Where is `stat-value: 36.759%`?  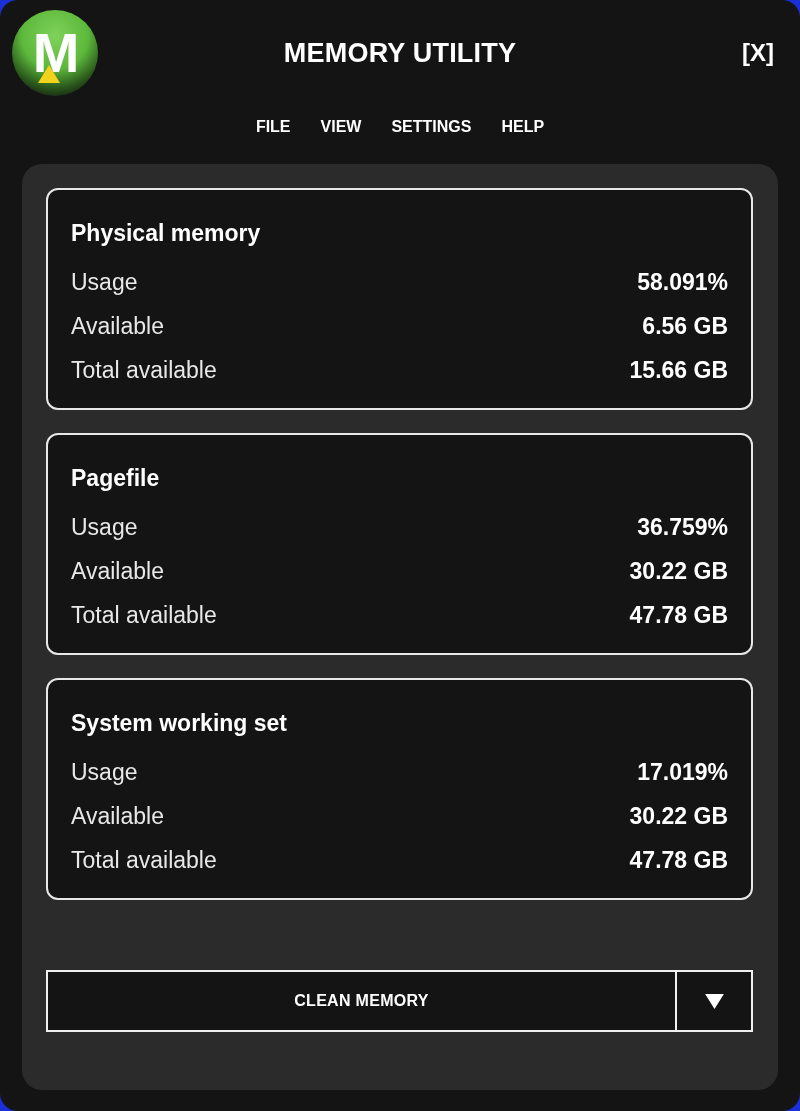
stat-value: 36.759% is located at coordinates (682, 527).